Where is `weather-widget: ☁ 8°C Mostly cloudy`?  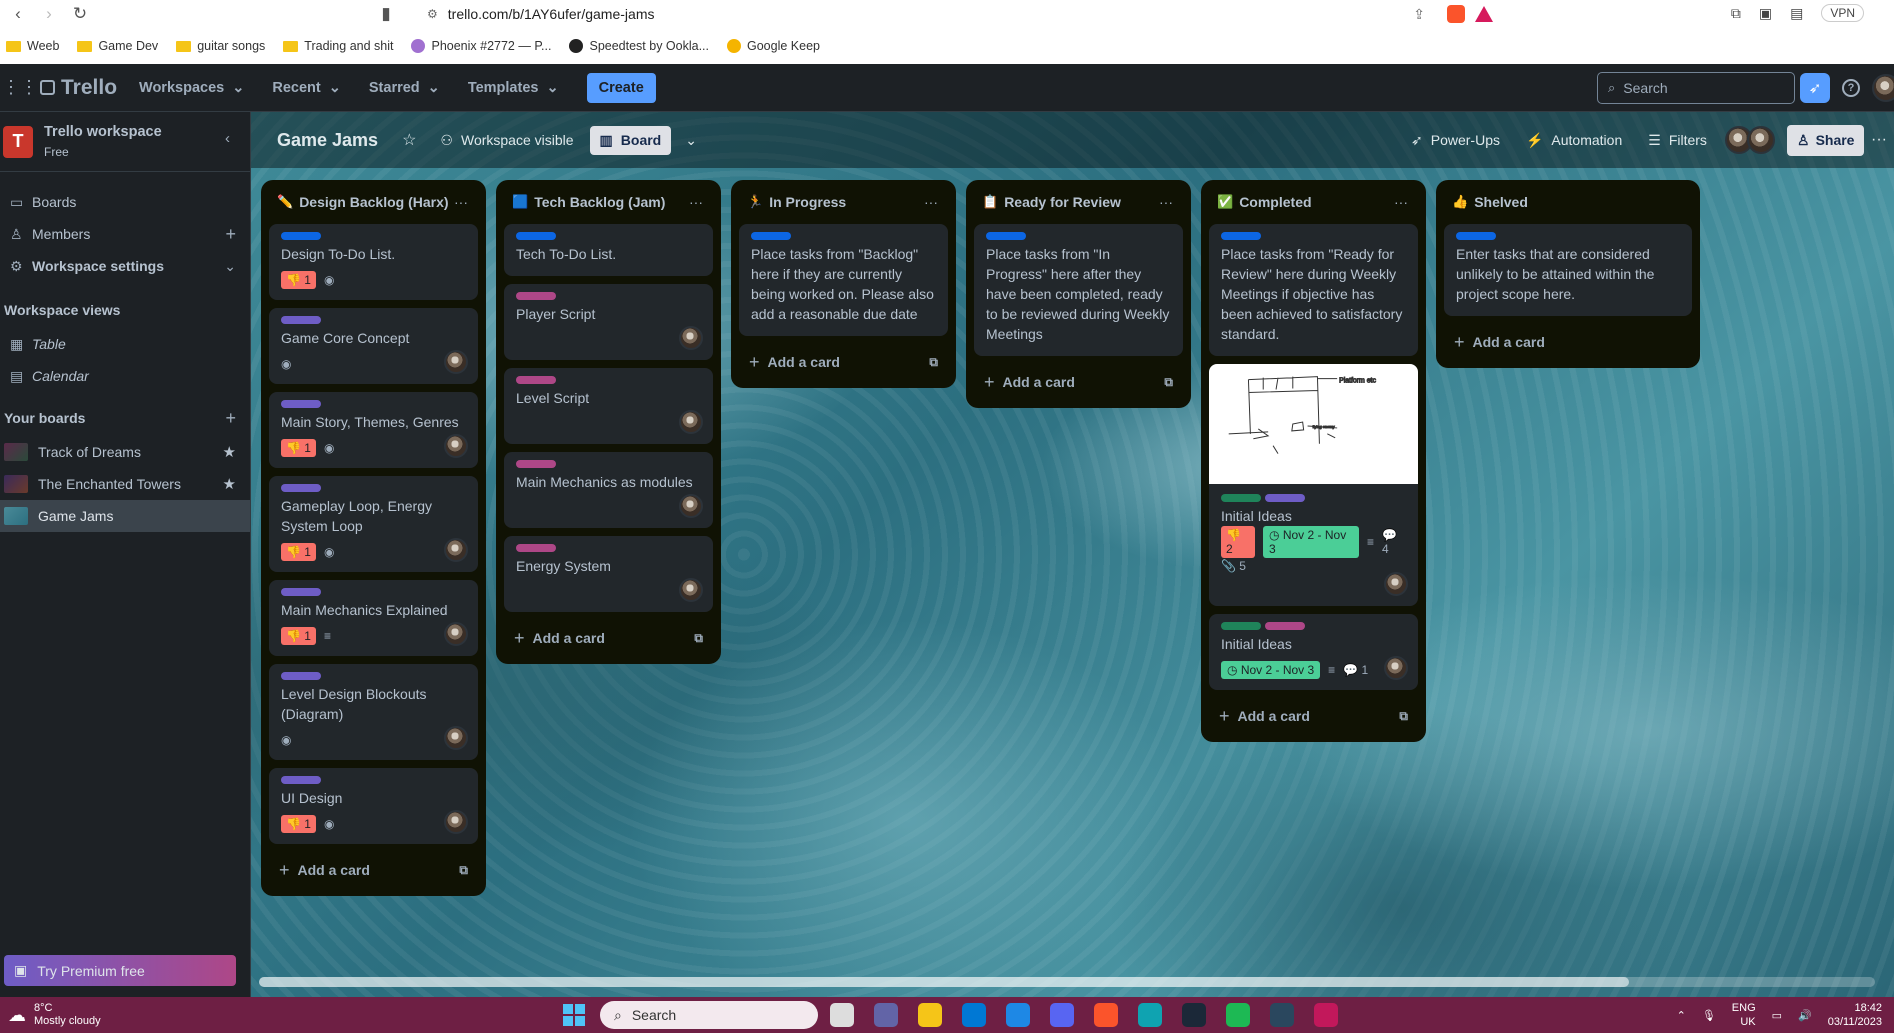
weather-widget: ☁ 8°C Mostly cloudy is located at coordinates (50, 1015).